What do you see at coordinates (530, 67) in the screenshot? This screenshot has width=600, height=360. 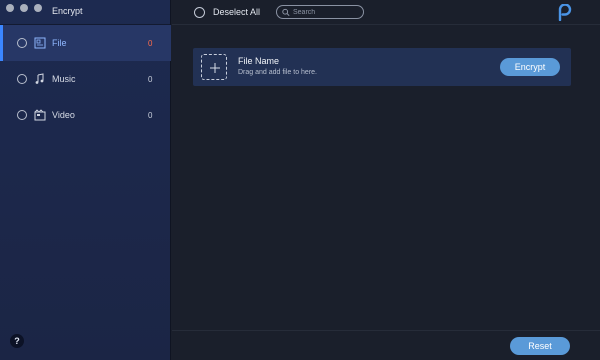 I see `encrypt-button: Encrypt` at bounding box center [530, 67].